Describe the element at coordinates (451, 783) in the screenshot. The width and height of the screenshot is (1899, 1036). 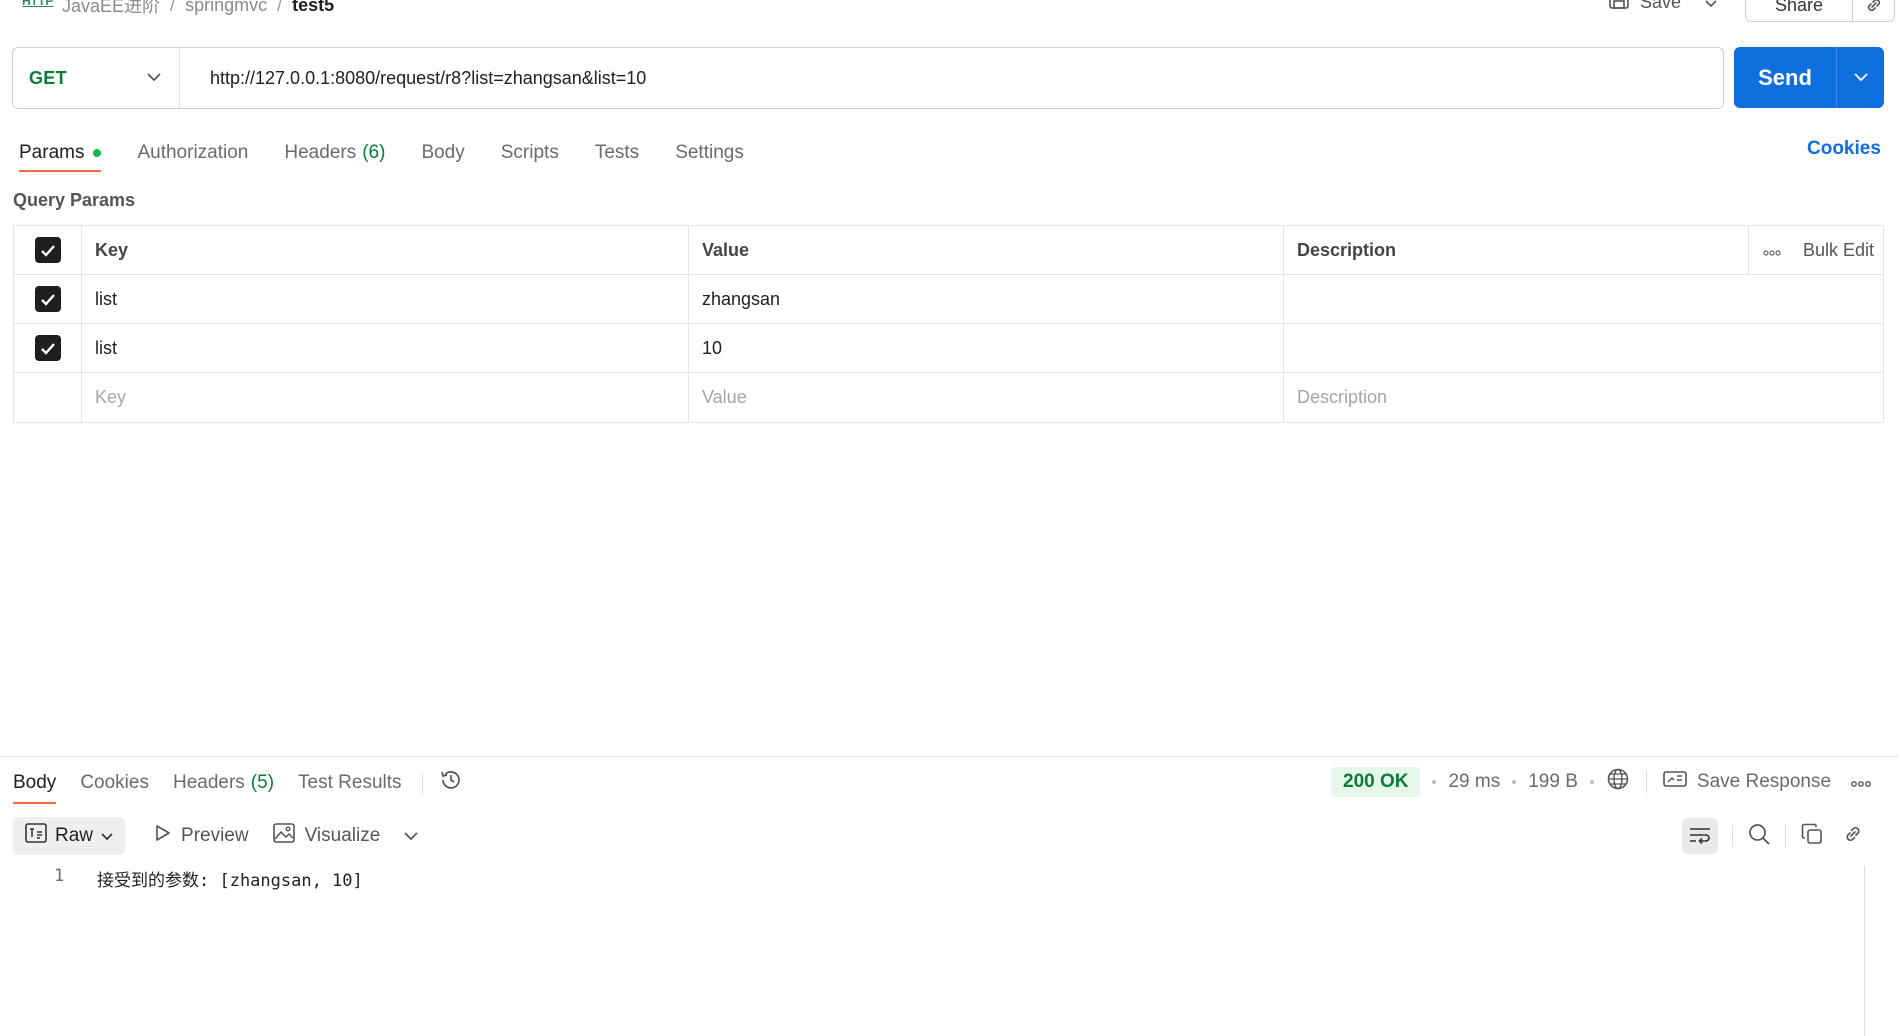
I see `history-icon` at that location.